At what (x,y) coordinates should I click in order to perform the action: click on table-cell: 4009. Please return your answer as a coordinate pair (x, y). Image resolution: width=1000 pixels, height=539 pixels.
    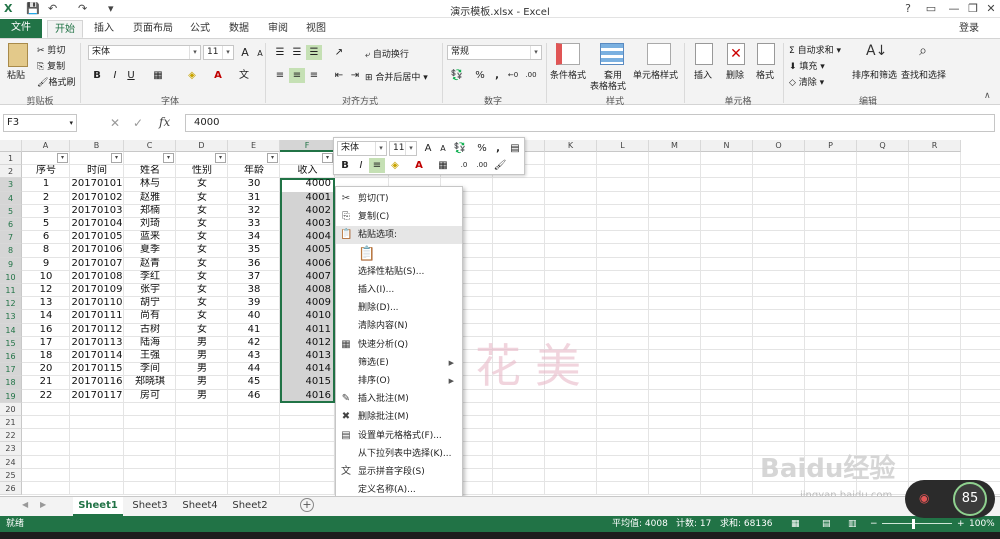
    Looking at the image, I should click on (307, 303).